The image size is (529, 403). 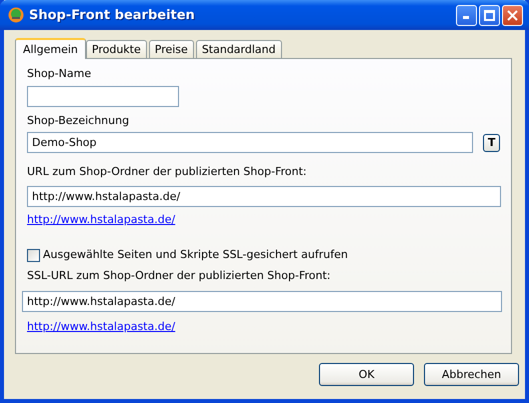 What do you see at coordinates (466, 15) in the screenshot?
I see `minimize-button` at bounding box center [466, 15].